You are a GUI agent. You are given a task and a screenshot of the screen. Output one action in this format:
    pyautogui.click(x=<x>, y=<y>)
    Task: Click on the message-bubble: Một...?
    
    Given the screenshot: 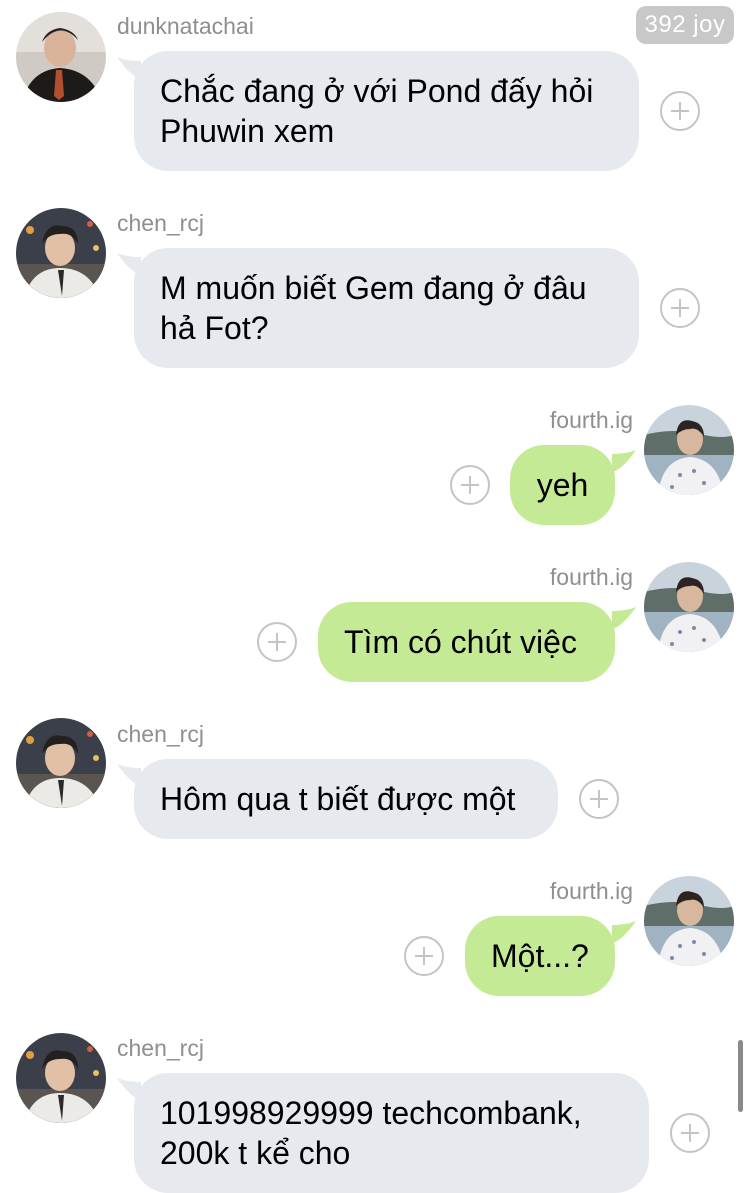 What is the action you would take?
    pyautogui.click(x=540, y=956)
    